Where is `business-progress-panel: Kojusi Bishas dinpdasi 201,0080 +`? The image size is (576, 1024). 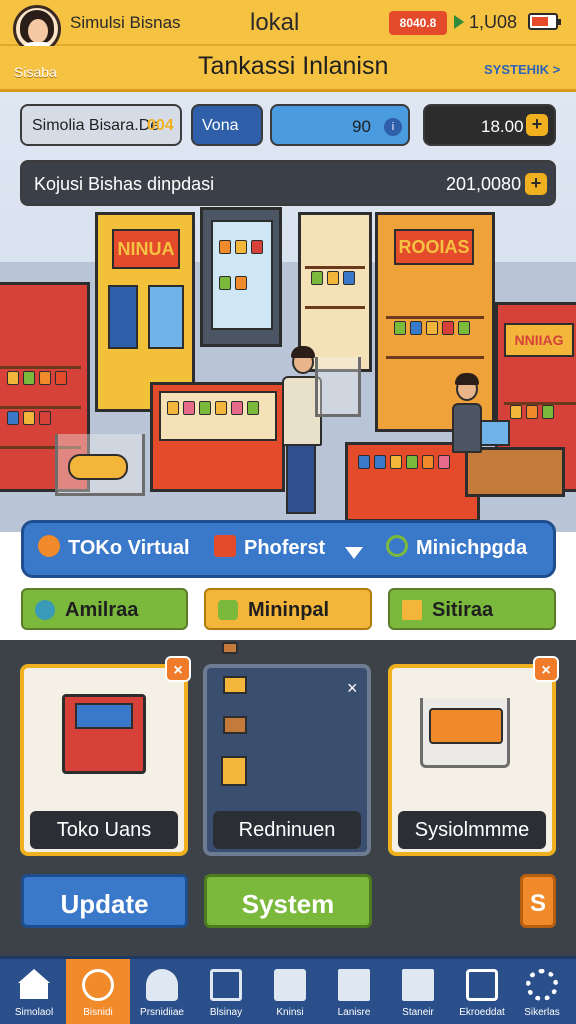 business-progress-panel: Kojusi Bishas dinpdasi 201,0080 + is located at coordinates (288, 183).